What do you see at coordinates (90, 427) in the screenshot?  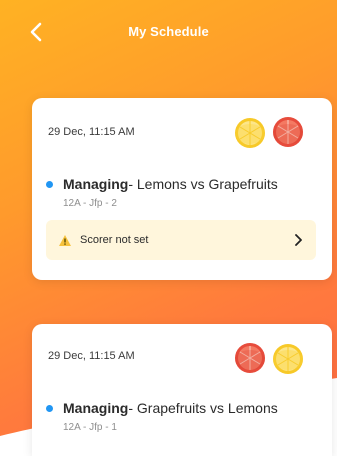 I see `match-details: 12A - Jfp - 1` at bounding box center [90, 427].